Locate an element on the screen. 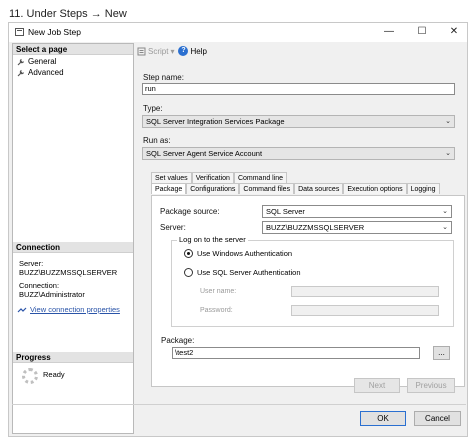 This screenshot has height=445, width=474. windows-auth-radio: Use Windows Authentication is located at coordinates (238, 253).